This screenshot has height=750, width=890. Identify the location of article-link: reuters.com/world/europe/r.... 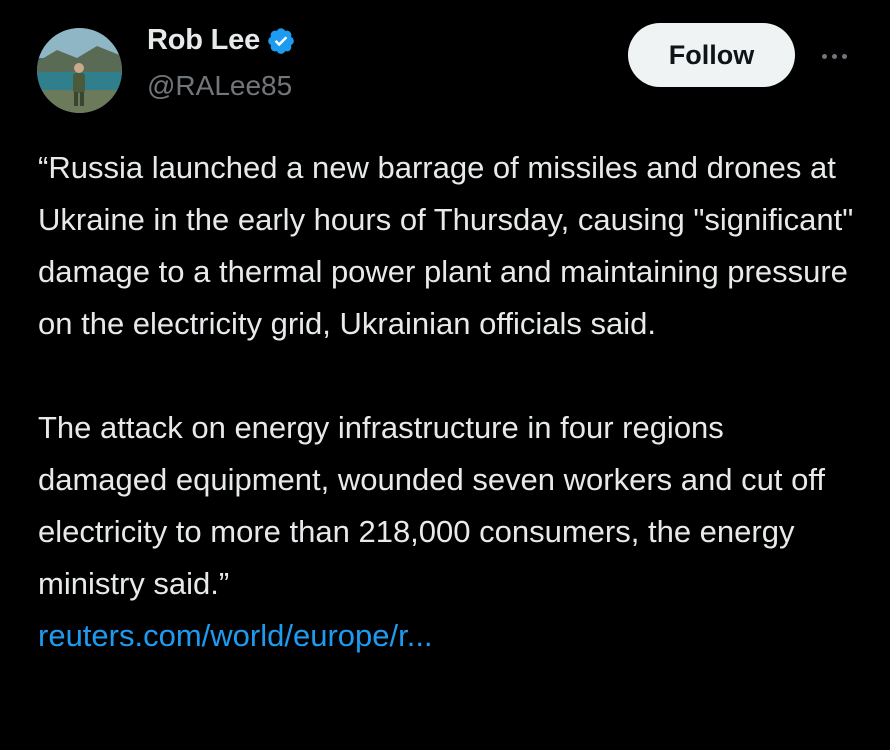
(448, 636).